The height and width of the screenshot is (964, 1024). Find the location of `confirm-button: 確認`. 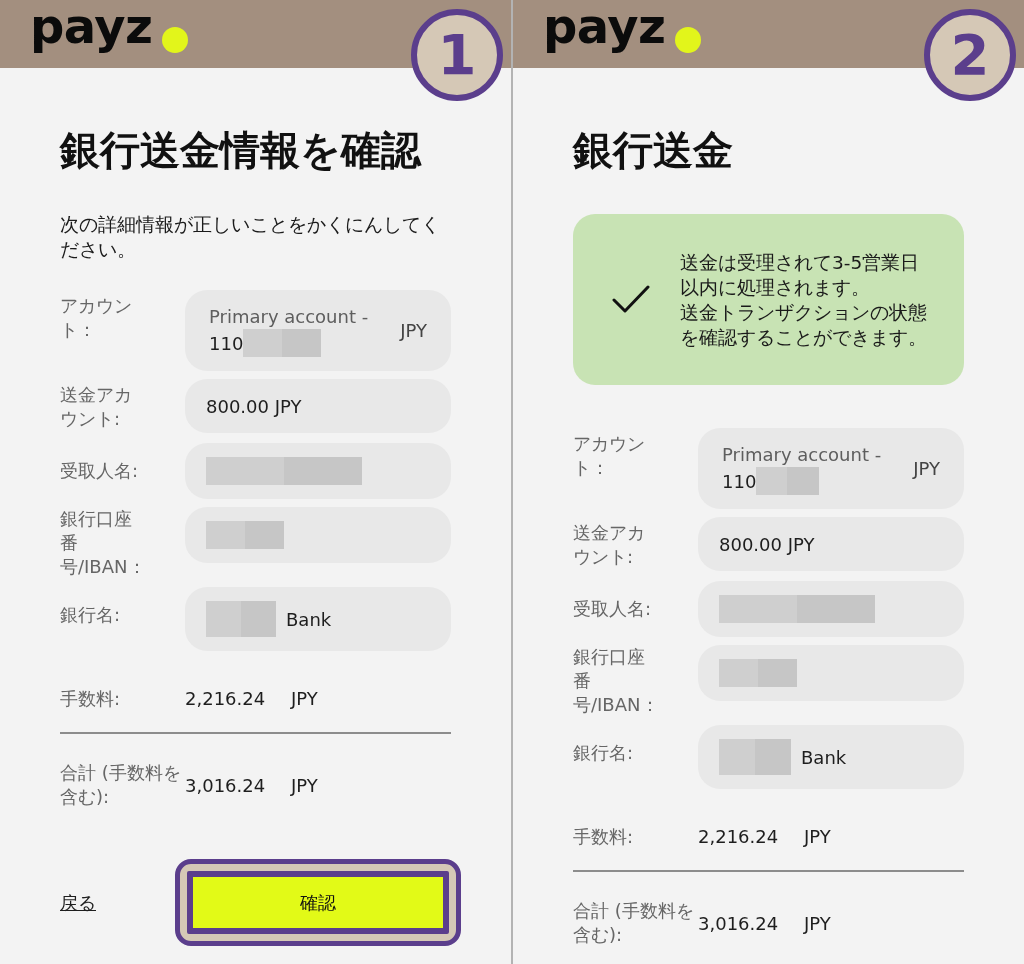

confirm-button: 確認 is located at coordinates (318, 902).